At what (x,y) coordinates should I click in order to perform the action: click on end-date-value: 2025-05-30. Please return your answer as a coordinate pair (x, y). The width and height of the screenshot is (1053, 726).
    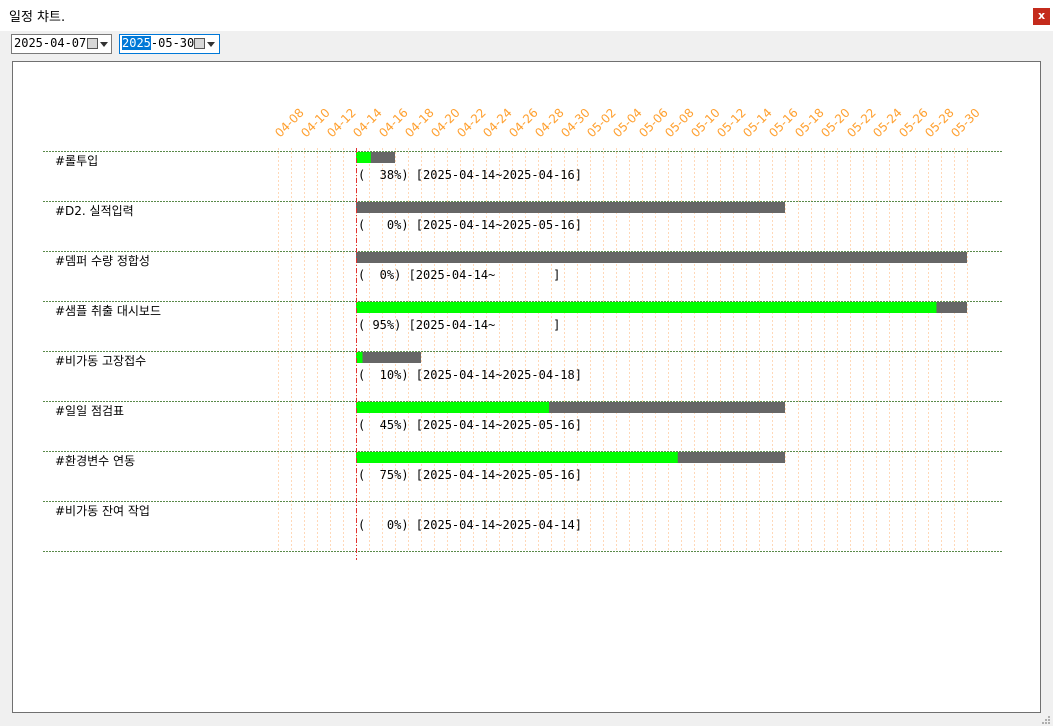
    Looking at the image, I should click on (158, 43).